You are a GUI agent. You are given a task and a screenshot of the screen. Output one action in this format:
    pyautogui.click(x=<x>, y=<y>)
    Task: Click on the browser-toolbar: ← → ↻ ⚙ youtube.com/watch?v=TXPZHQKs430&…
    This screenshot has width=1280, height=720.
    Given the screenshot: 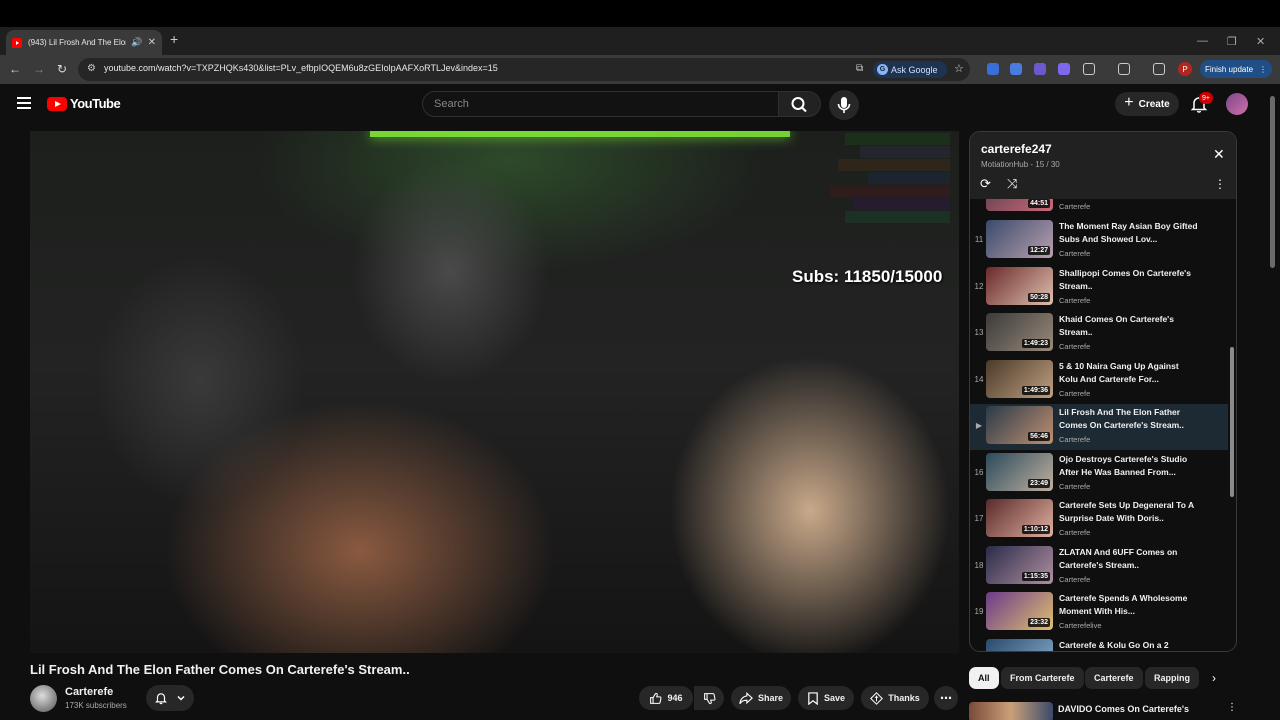 What is the action you would take?
    pyautogui.click(x=640, y=69)
    